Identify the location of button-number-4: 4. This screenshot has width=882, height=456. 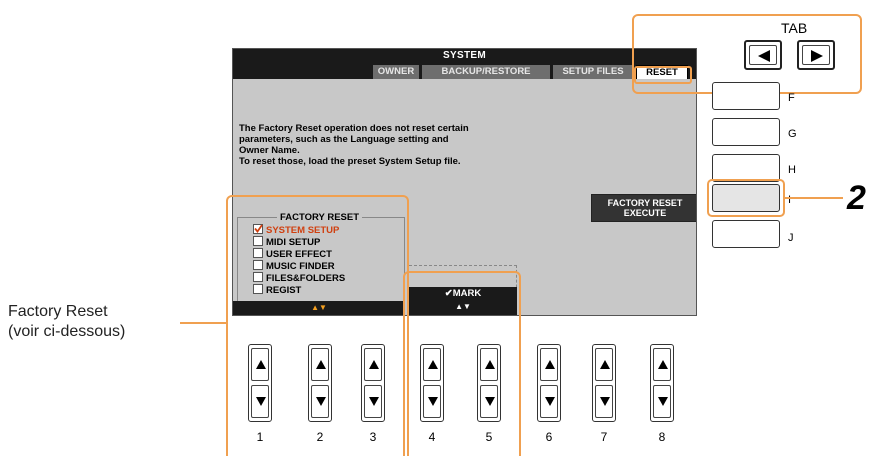
(432, 437).